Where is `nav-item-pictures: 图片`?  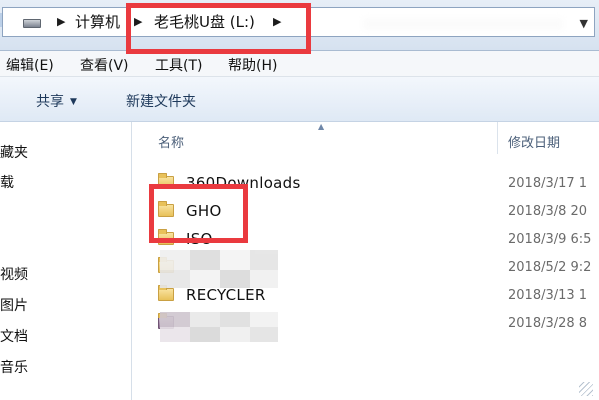
nav-item-pictures: 图片 is located at coordinates (14, 305).